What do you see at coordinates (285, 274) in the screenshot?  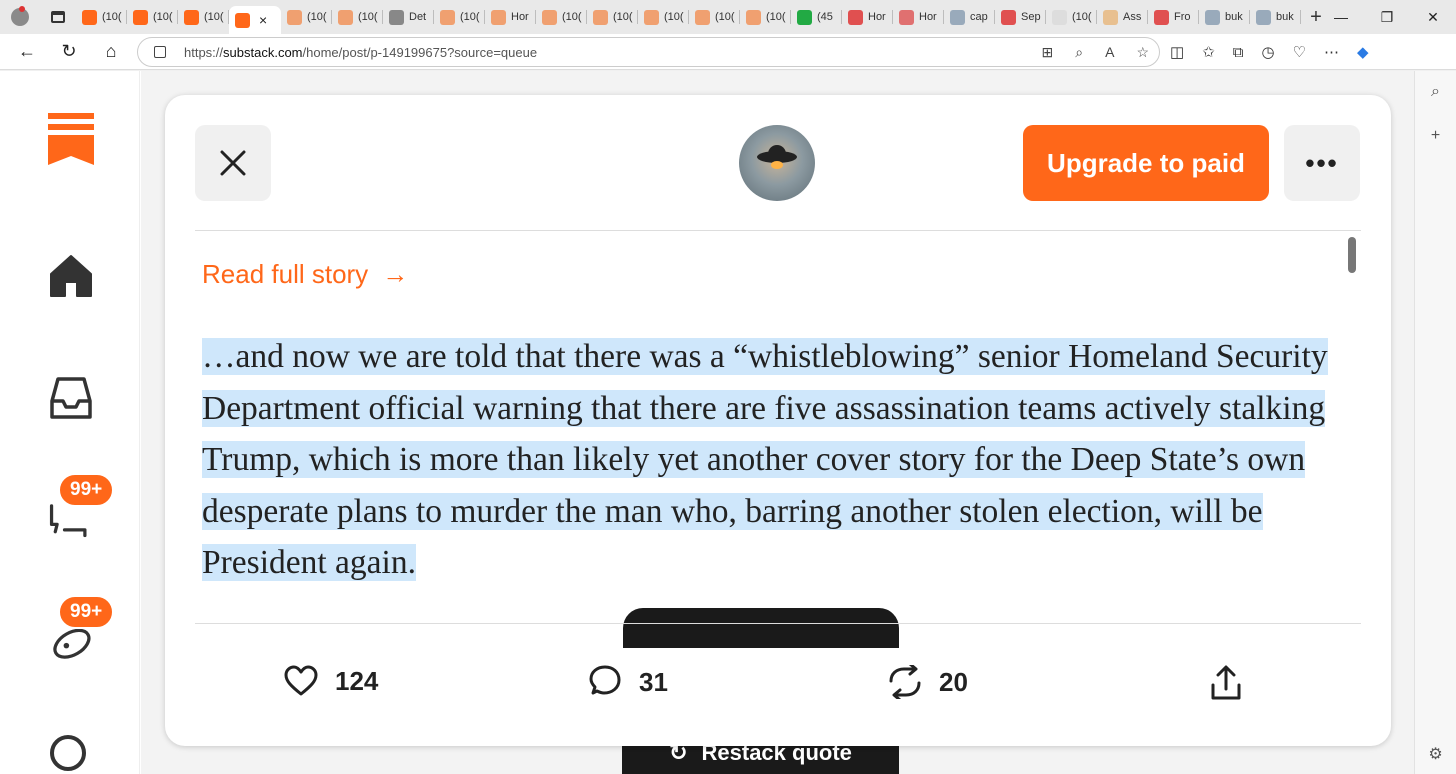 I see `read-full-story-label: Read full story` at bounding box center [285, 274].